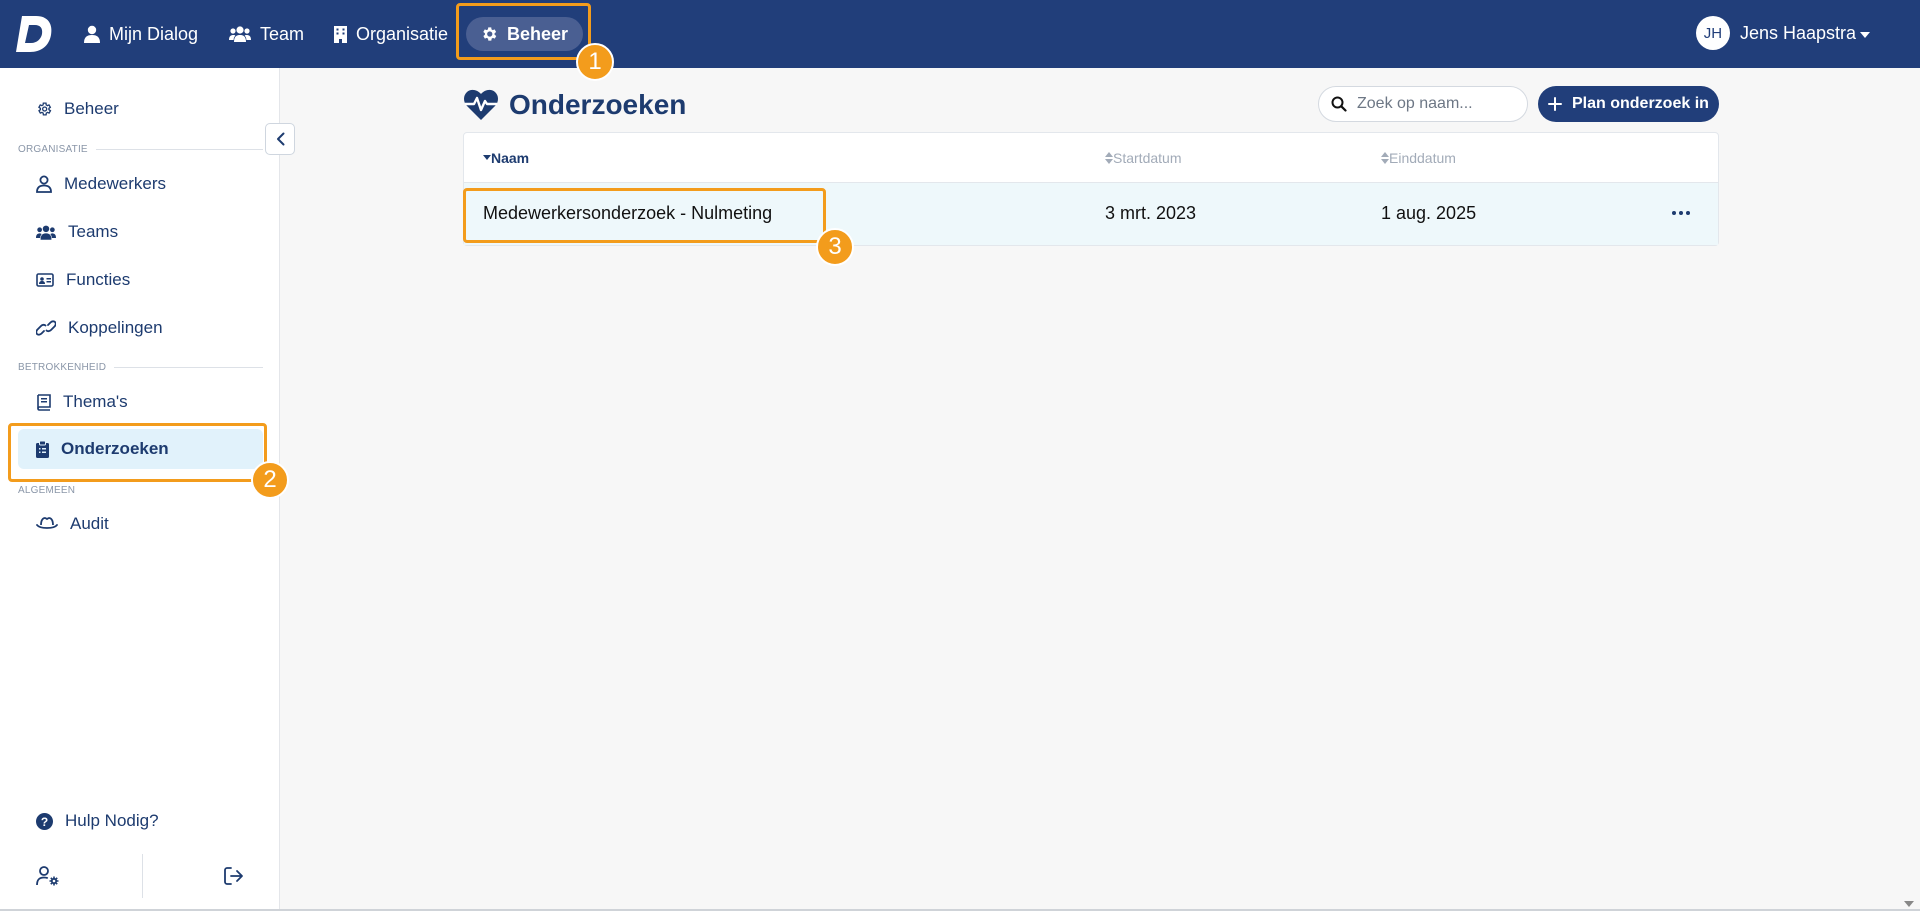 The width and height of the screenshot is (1920, 911). I want to click on column-header-startdatum: Startdatum, so click(1143, 158).